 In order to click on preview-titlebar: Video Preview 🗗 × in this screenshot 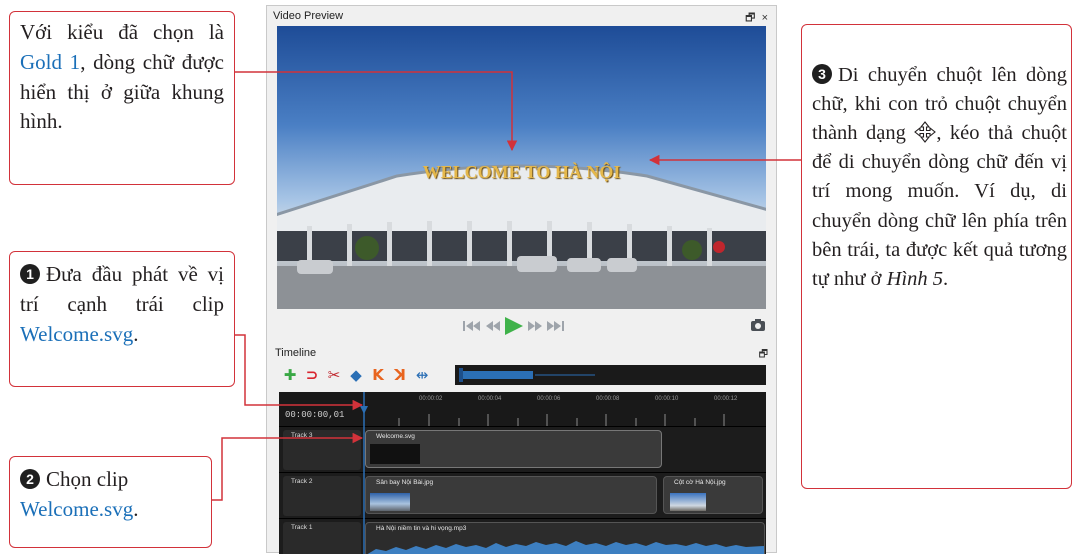, I will do `click(521, 16)`.